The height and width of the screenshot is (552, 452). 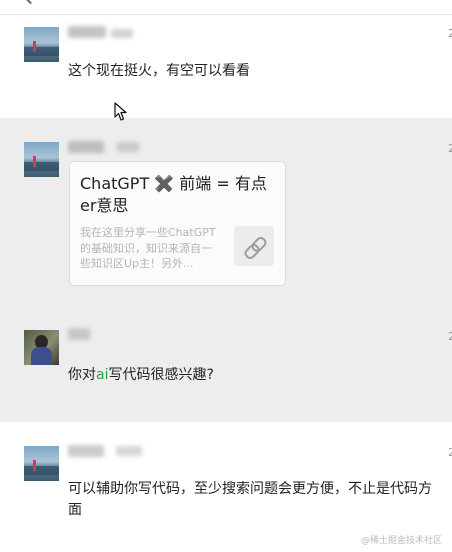 What do you see at coordinates (254, 246) in the screenshot?
I see `link-icon` at bounding box center [254, 246].